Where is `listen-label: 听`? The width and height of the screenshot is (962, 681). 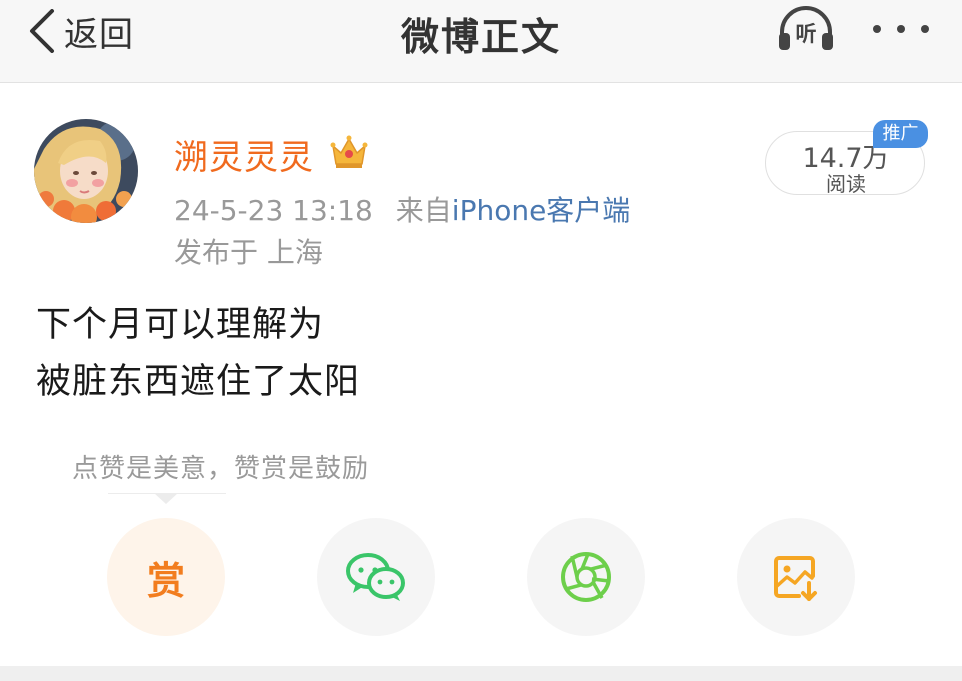
listen-label: 听 is located at coordinates (806, 34).